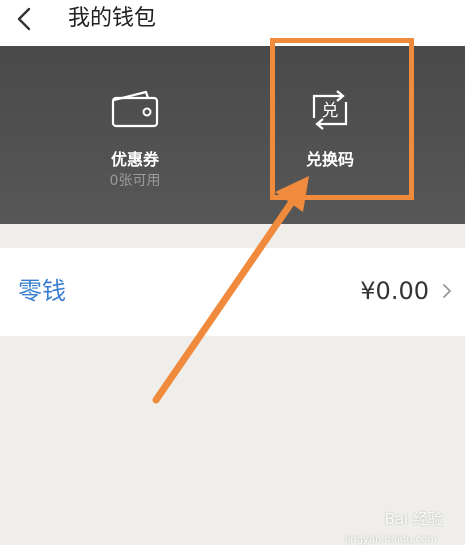 The height and width of the screenshot is (545, 465). What do you see at coordinates (135, 181) in the screenshot?
I see `coupon-count: 0张可用` at bounding box center [135, 181].